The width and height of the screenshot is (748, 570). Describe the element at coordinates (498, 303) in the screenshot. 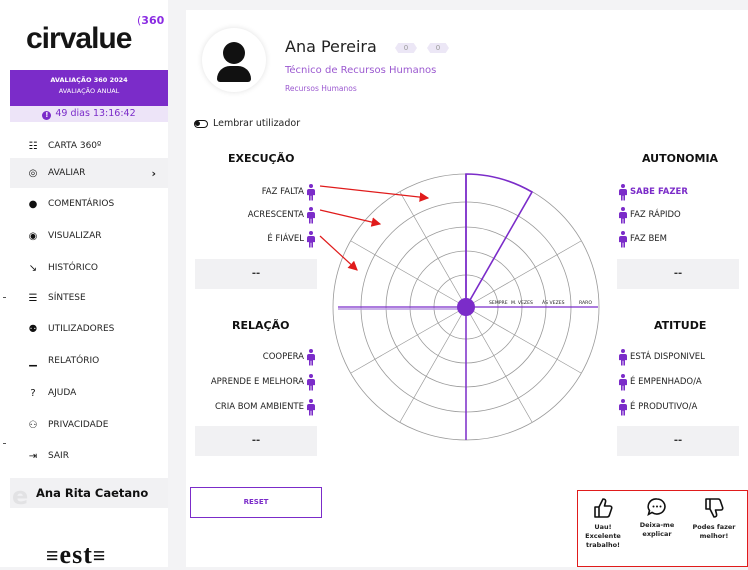

I see `scale-label-sempre: SEMPRE` at that location.